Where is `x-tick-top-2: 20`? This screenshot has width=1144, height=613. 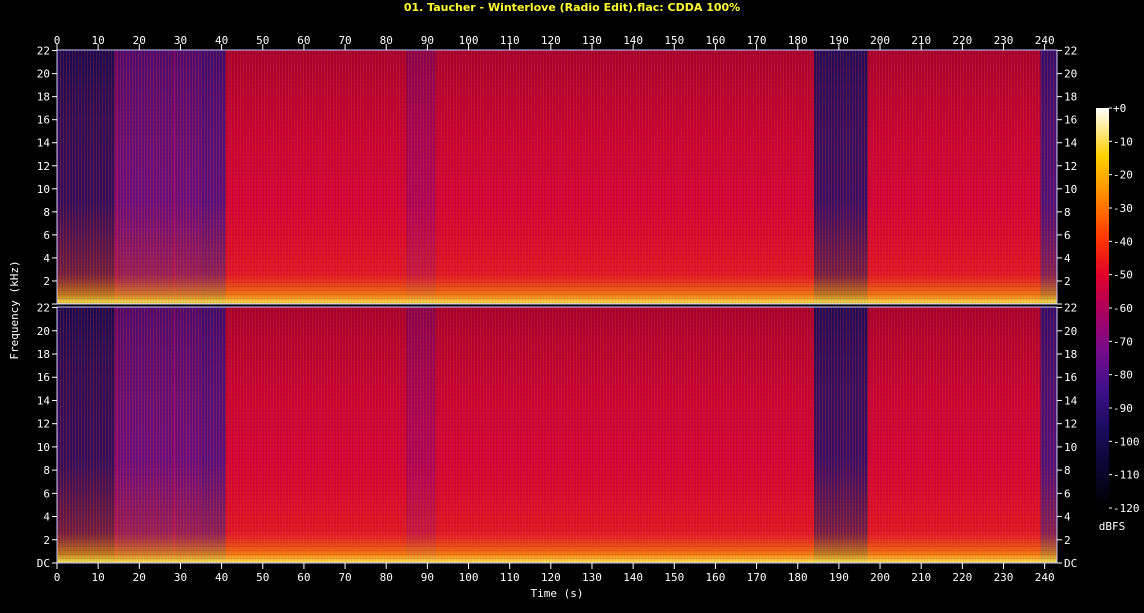
x-tick-top-2: 20 is located at coordinates (139, 40).